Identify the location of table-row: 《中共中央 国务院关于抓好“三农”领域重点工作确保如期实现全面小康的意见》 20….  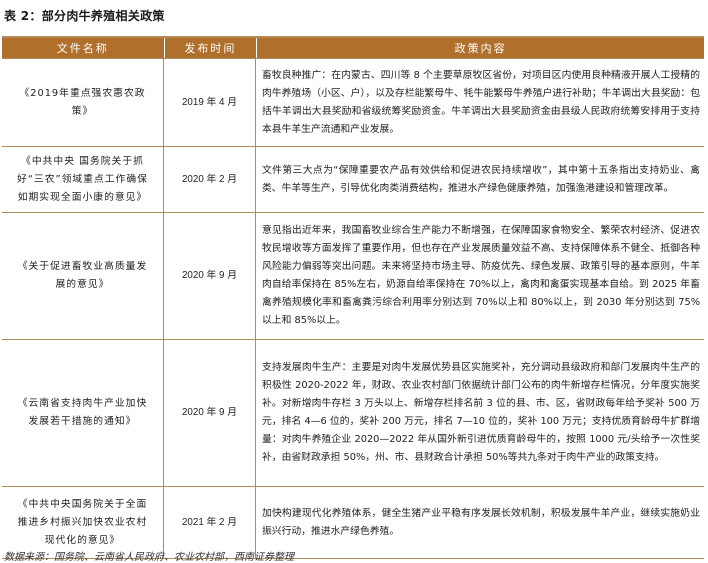
(353, 180).